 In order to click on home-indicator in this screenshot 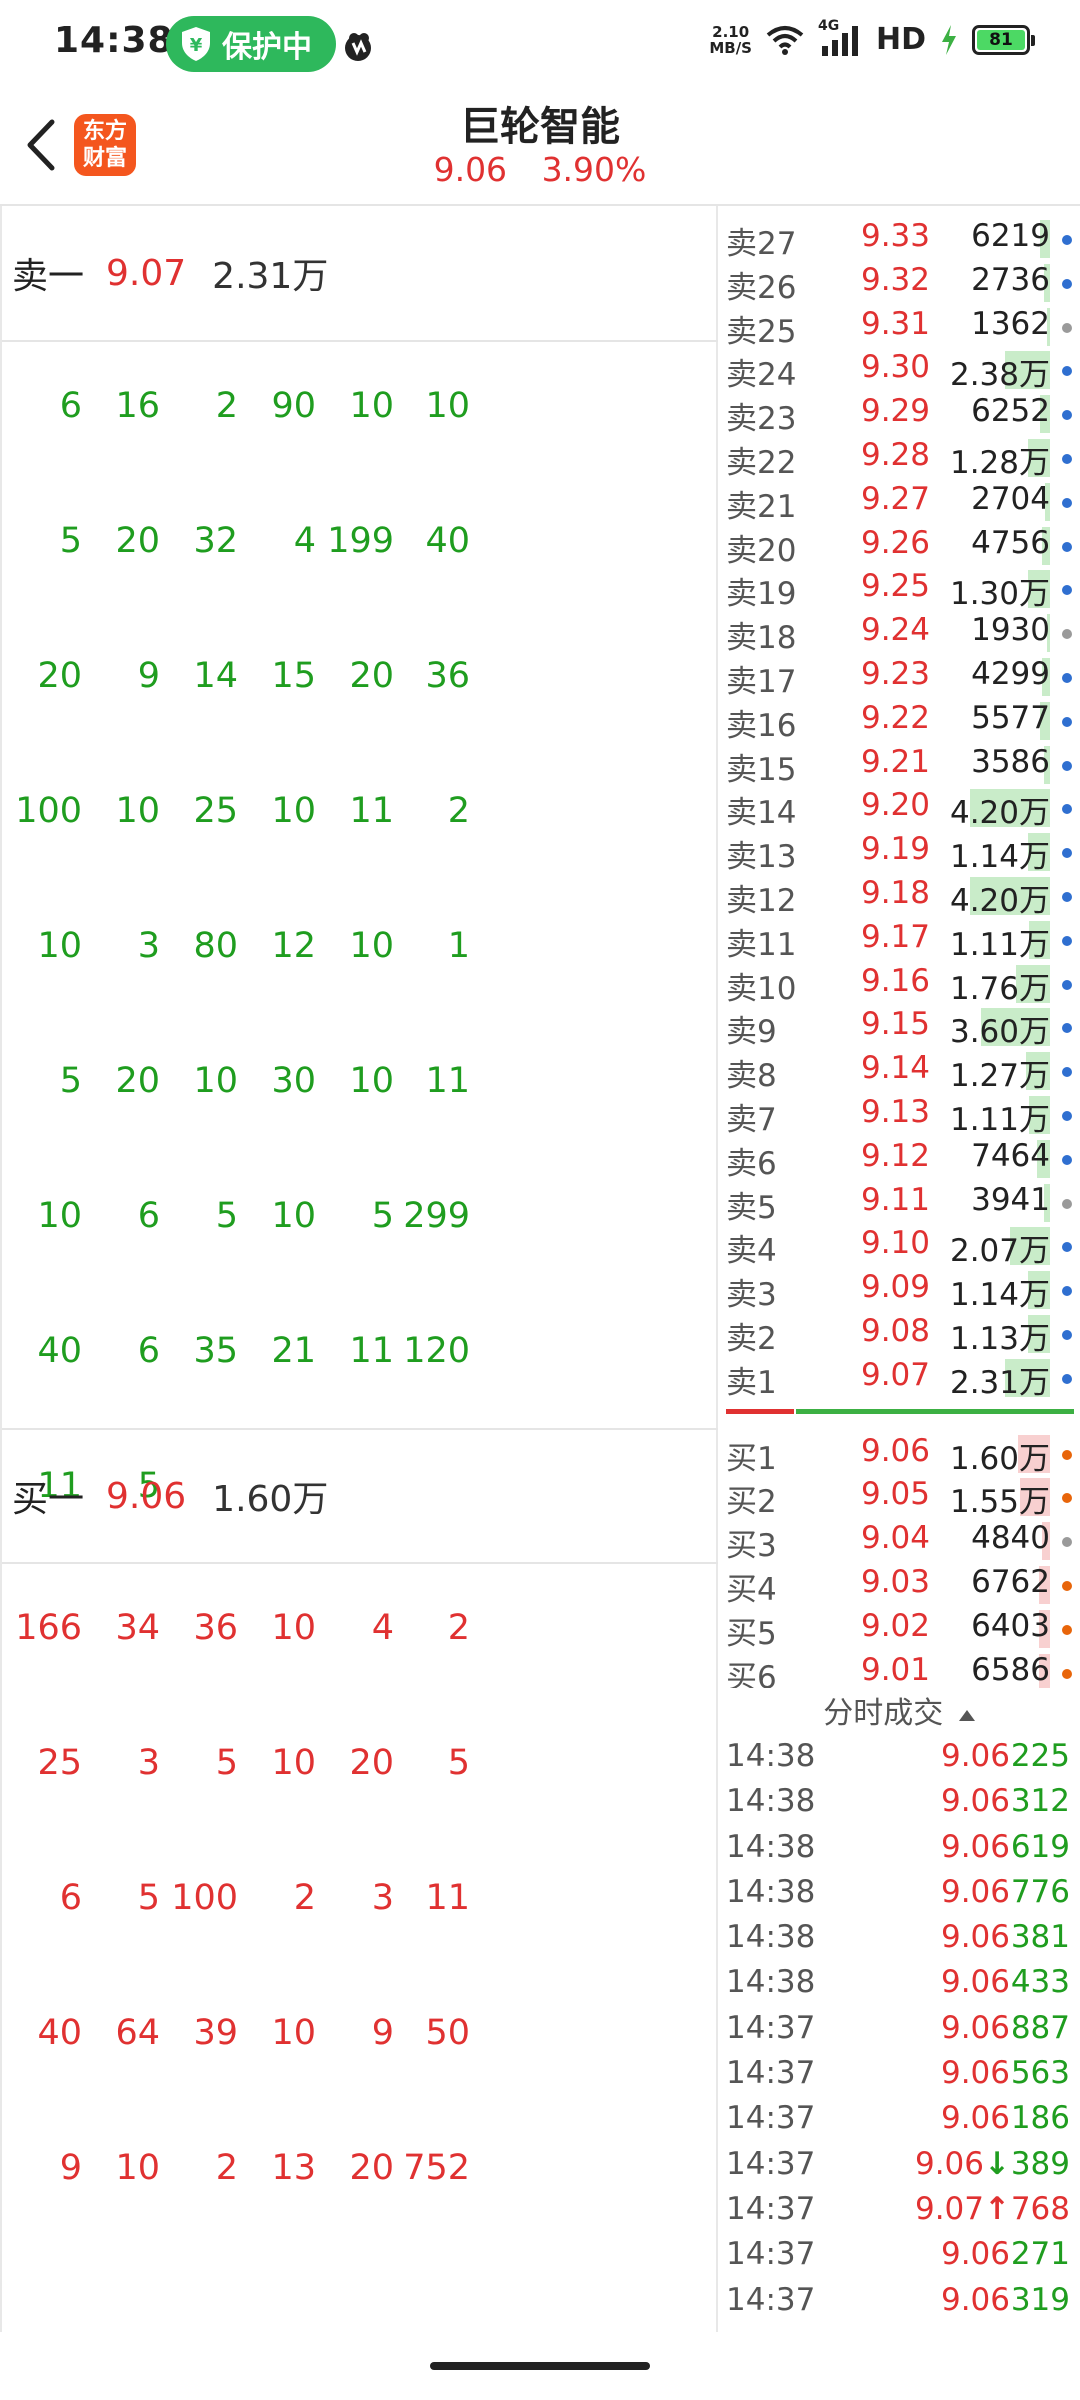, I will do `click(540, 2366)`.